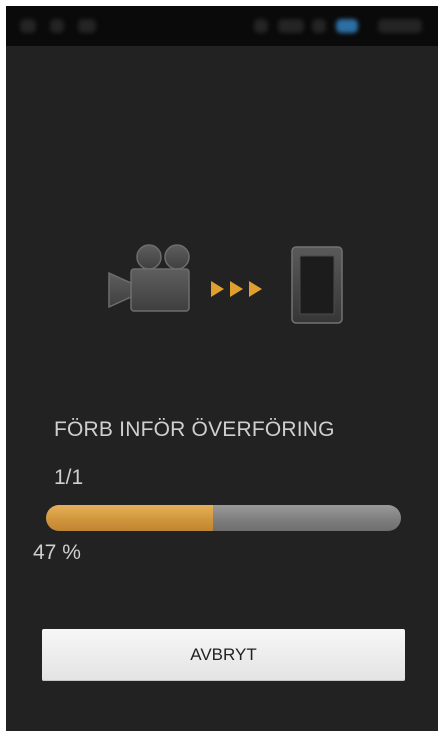 Image resolution: width=438 pixels, height=731 pixels. What do you see at coordinates (222, 26) in the screenshot?
I see `status-bar` at bounding box center [222, 26].